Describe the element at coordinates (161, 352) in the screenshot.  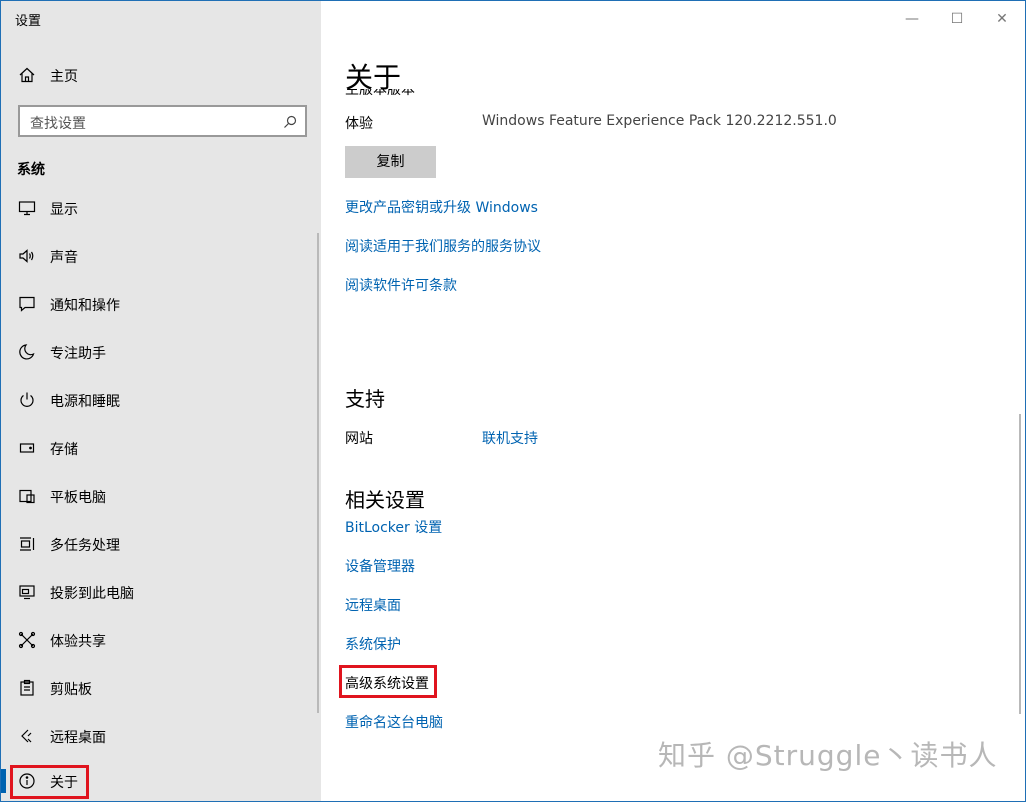
I see `sidebar-item-focus-assist: 专注助手` at that location.